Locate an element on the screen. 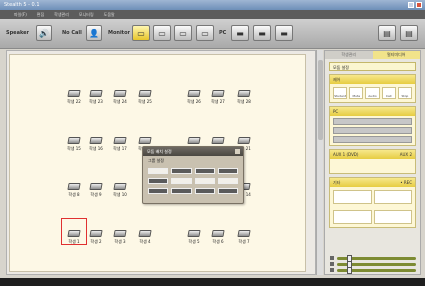 The width and height of the screenshot is (425, 286). vertical-scrollbar is located at coordinates (319, 162).